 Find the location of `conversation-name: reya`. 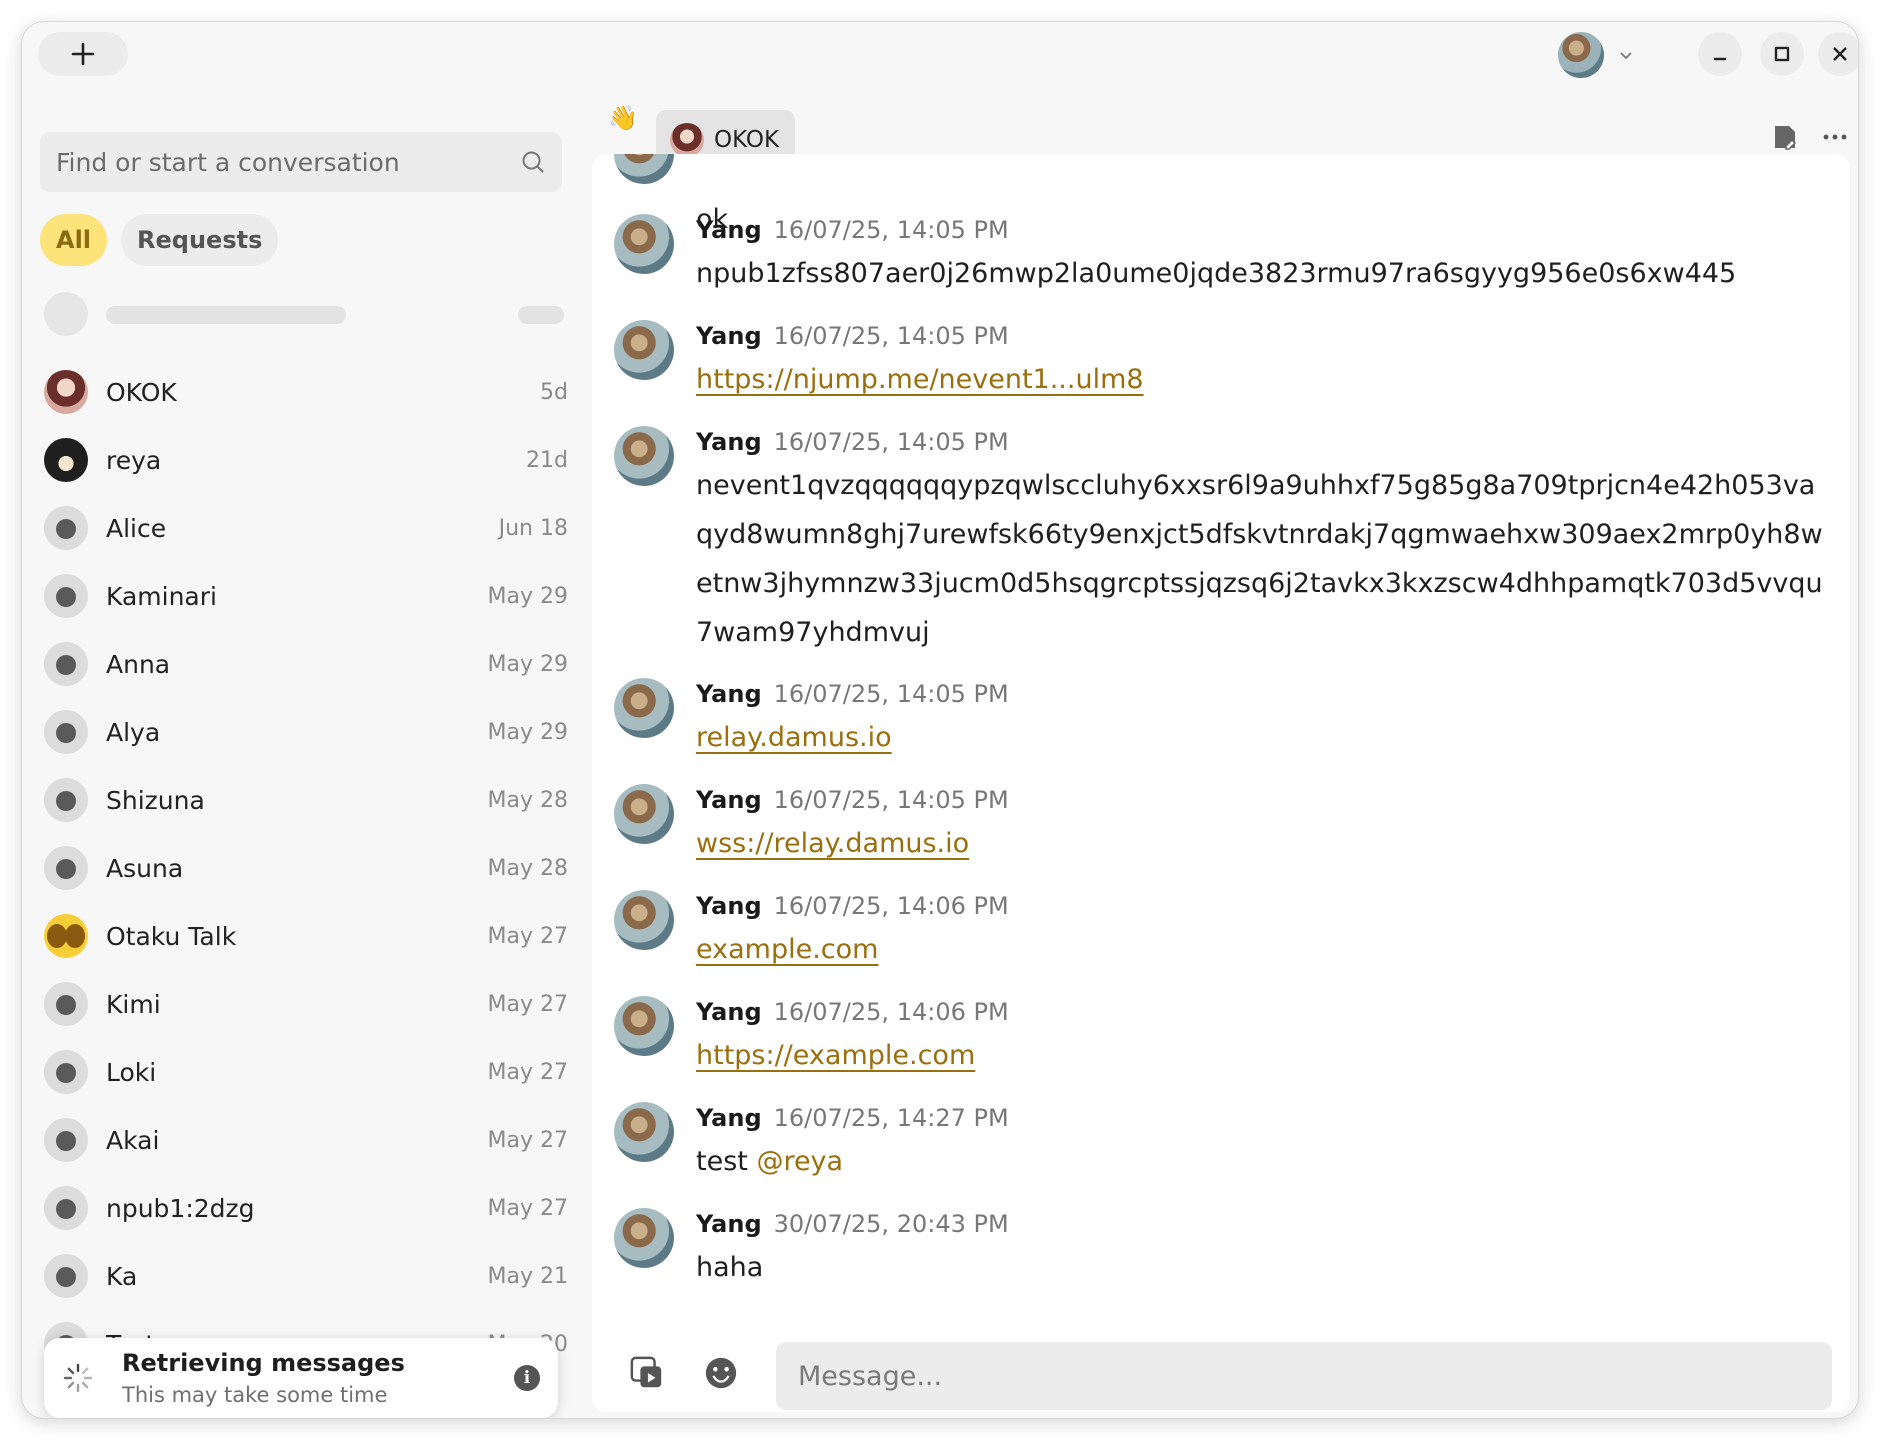

conversation-name: reya is located at coordinates (134, 460).